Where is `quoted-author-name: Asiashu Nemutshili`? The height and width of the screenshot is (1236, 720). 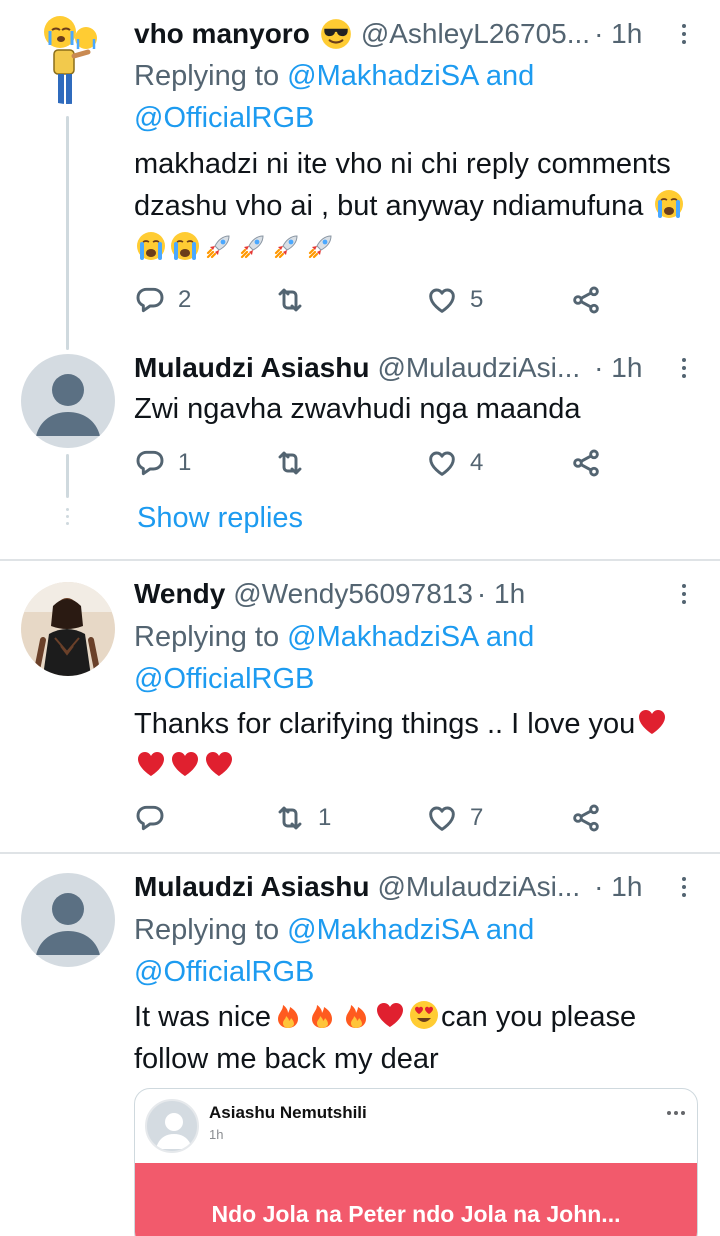 quoted-author-name: Asiashu Nemutshili is located at coordinates (288, 1113).